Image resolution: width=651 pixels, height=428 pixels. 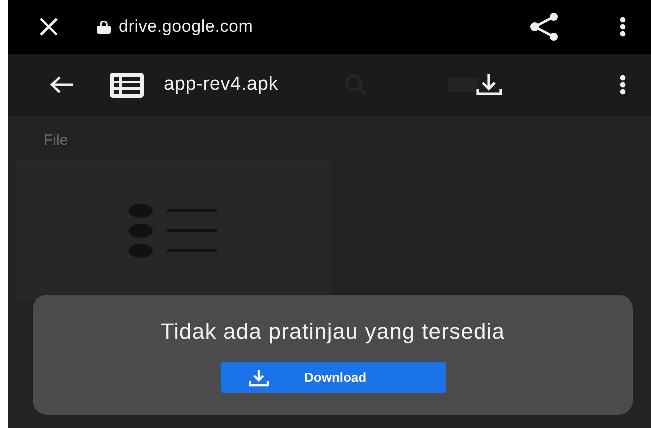 I want to click on section-label: File, so click(x=56, y=140).